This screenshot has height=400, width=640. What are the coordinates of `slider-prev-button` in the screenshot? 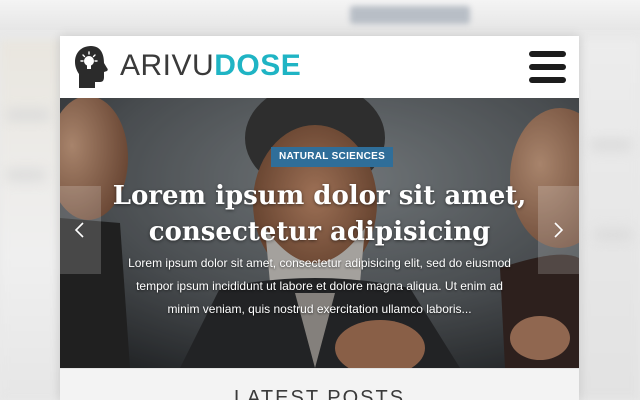 It's located at (80, 230).